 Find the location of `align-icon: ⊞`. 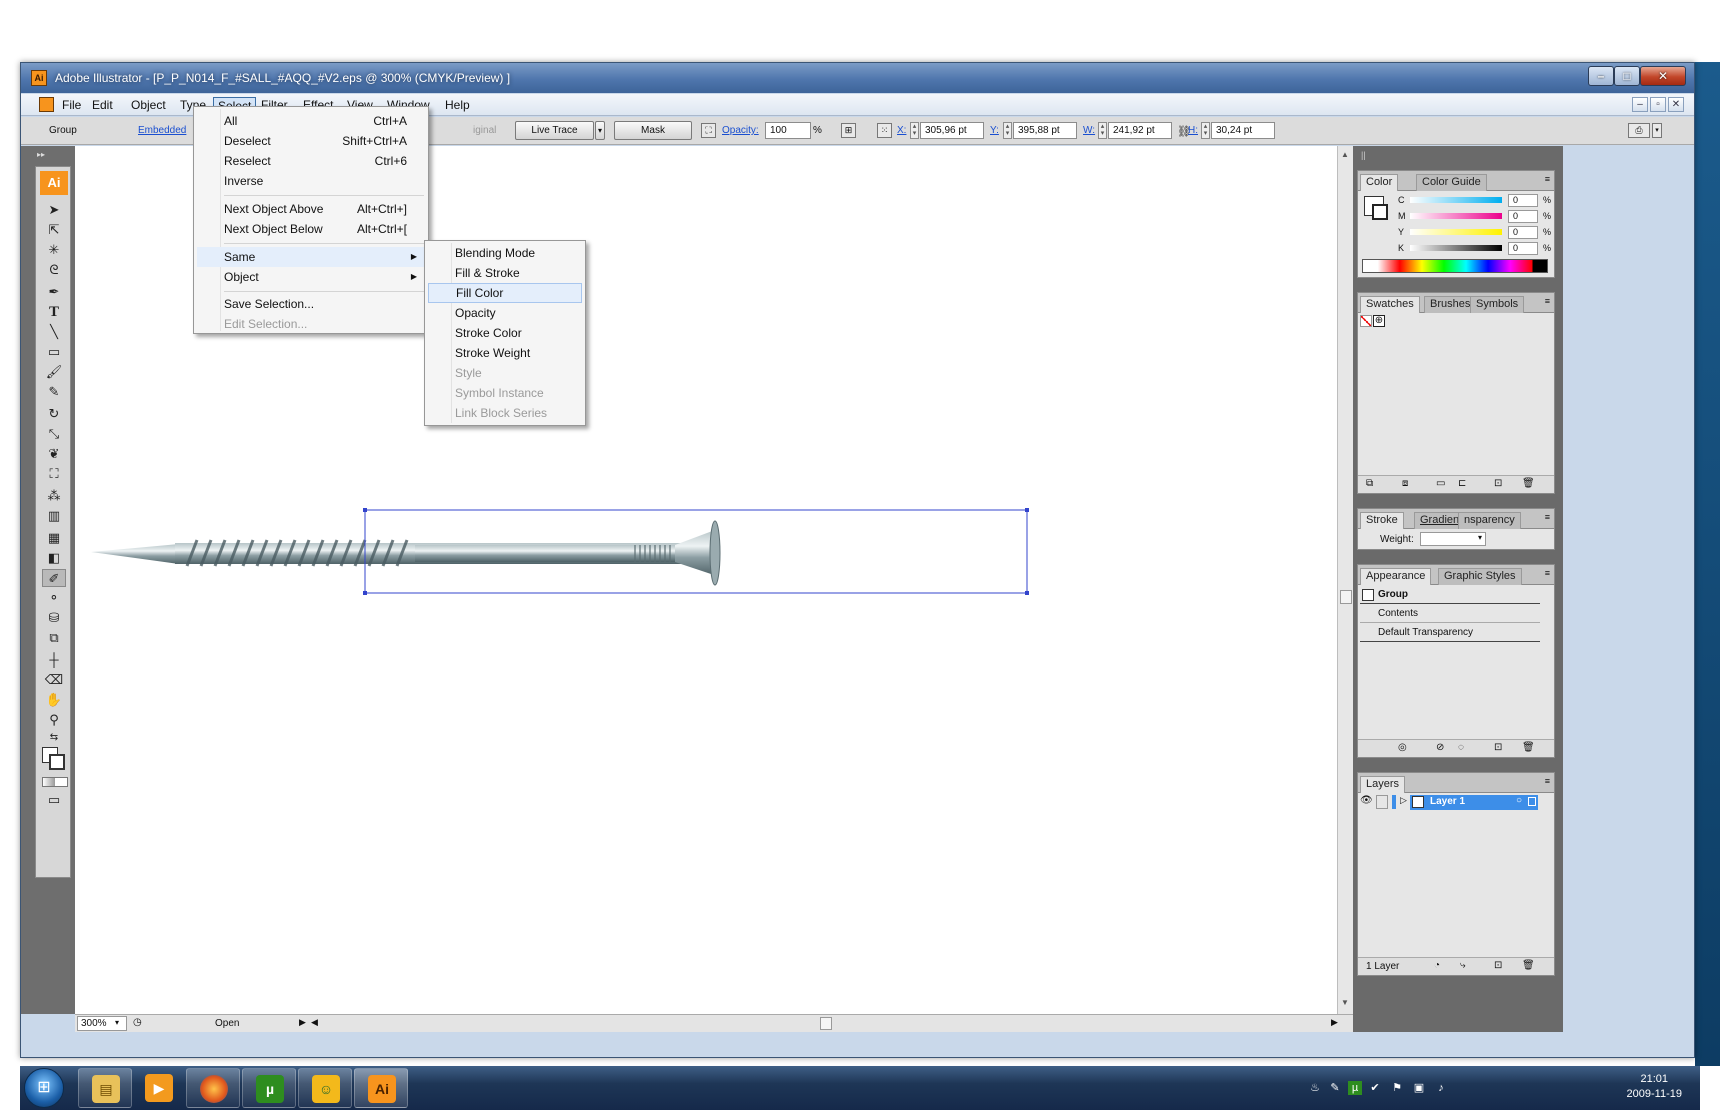

align-icon: ⊞ is located at coordinates (848, 130).